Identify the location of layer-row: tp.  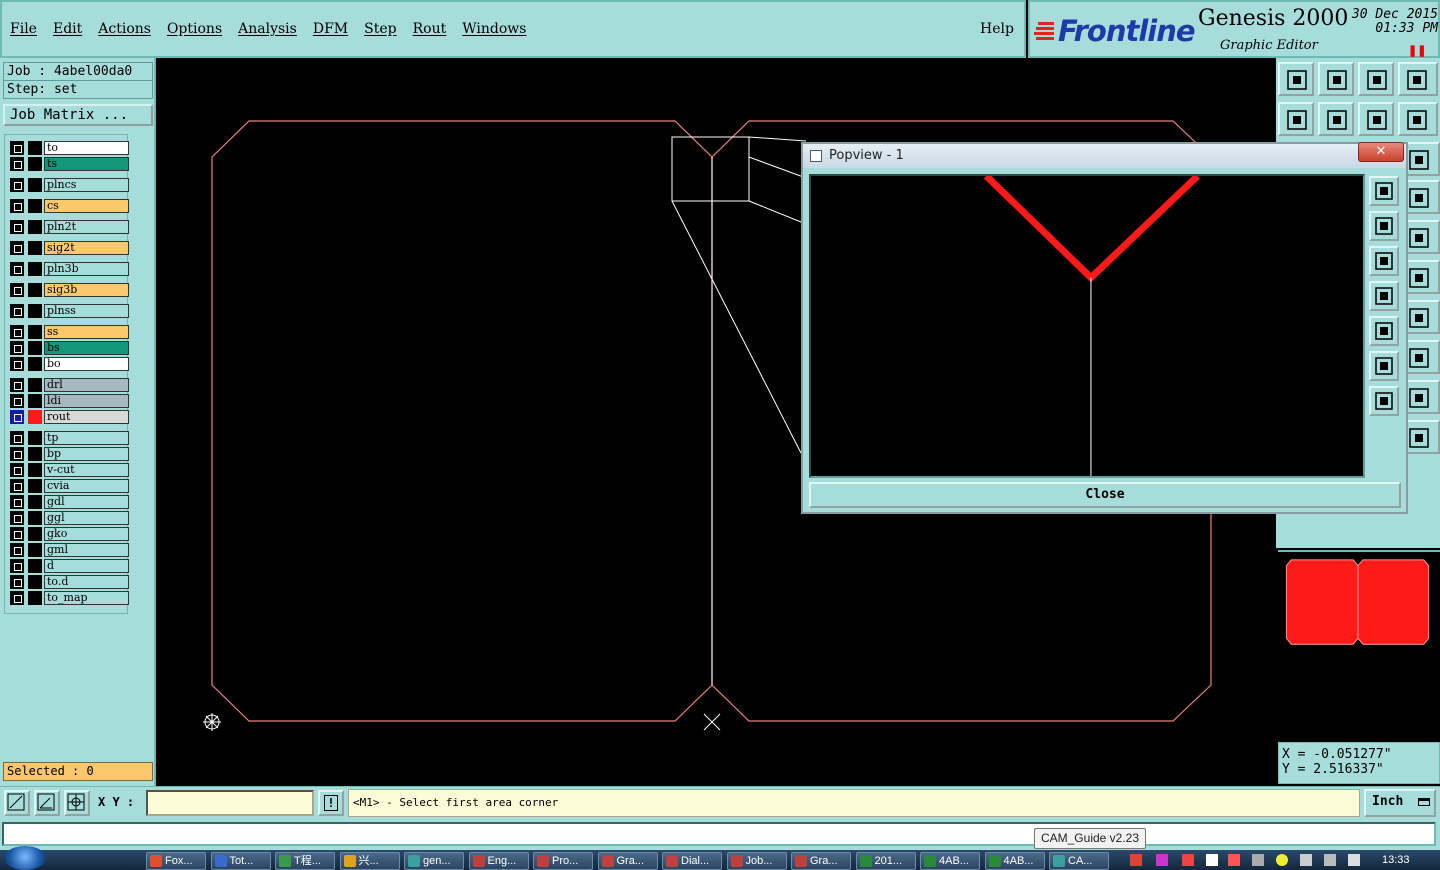
(69, 438).